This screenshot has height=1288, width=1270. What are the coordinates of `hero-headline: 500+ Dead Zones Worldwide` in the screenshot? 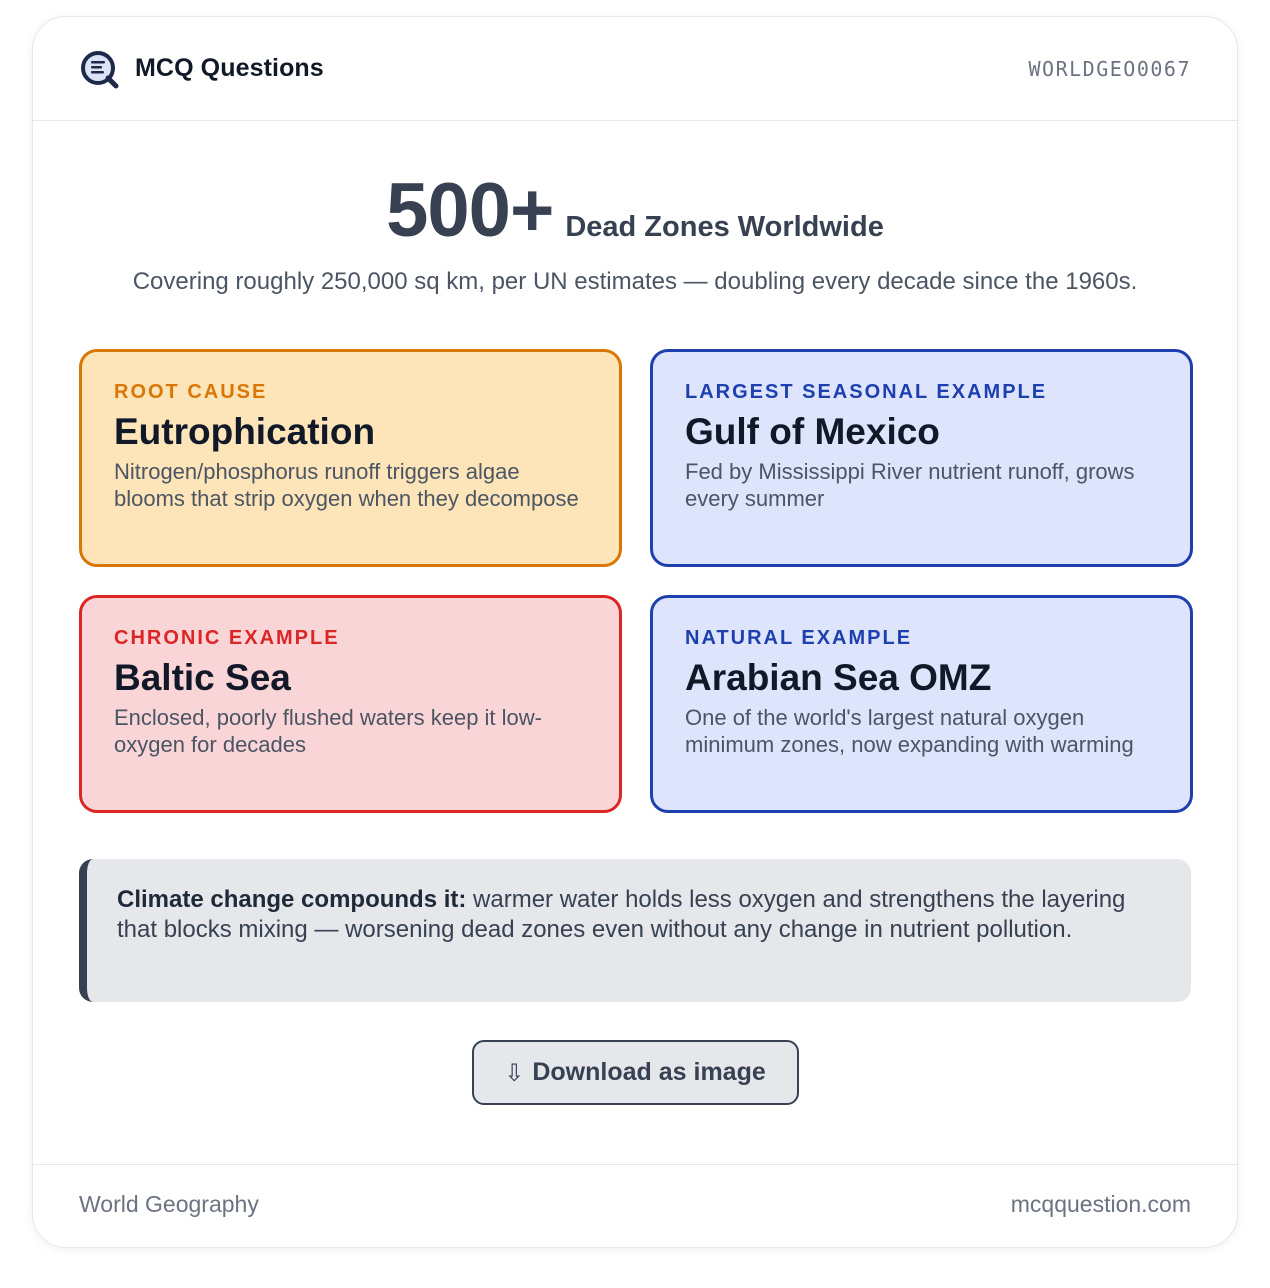 It's located at (635, 211).